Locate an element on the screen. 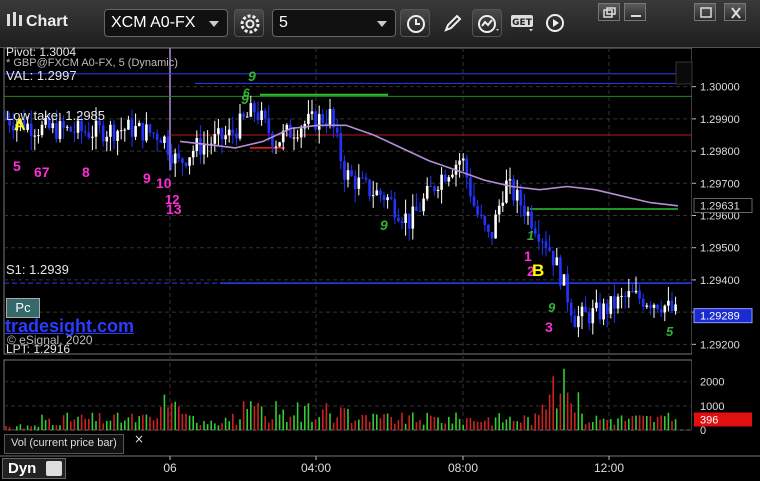 The width and height of the screenshot is (760, 481). minimize-button is located at coordinates (635, 12).